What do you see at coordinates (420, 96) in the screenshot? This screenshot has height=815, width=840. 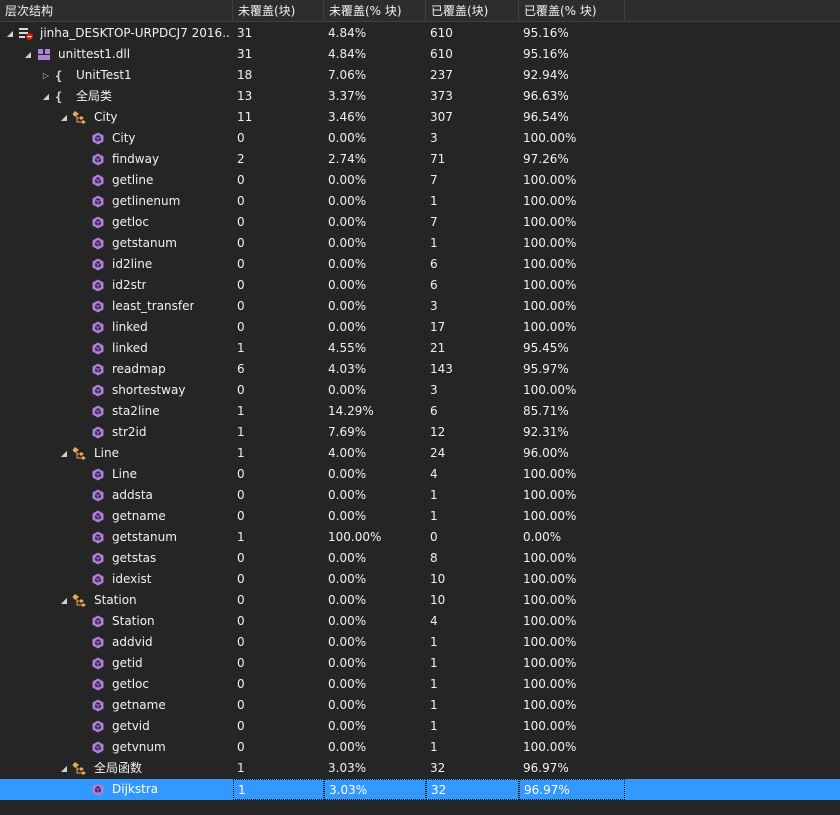 I see `table-row: ◢{ } 全局类 13 3.37% 373 96.63%` at bounding box center [420, 96].